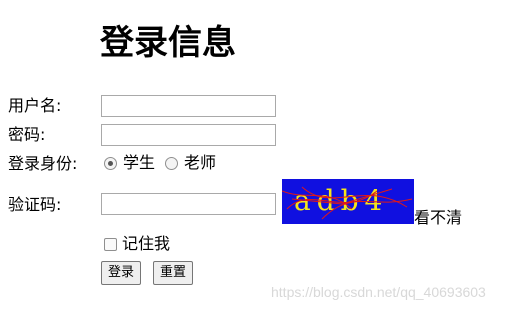 The width and height of the screenshot is (522, 311). I want to click on role-student-radio, so click(110, 163).